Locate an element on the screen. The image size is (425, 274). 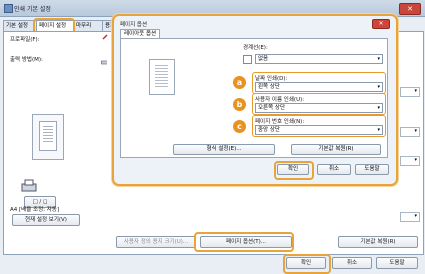
right-dropdown-1: ▾ is located at coordinates (410, 92).